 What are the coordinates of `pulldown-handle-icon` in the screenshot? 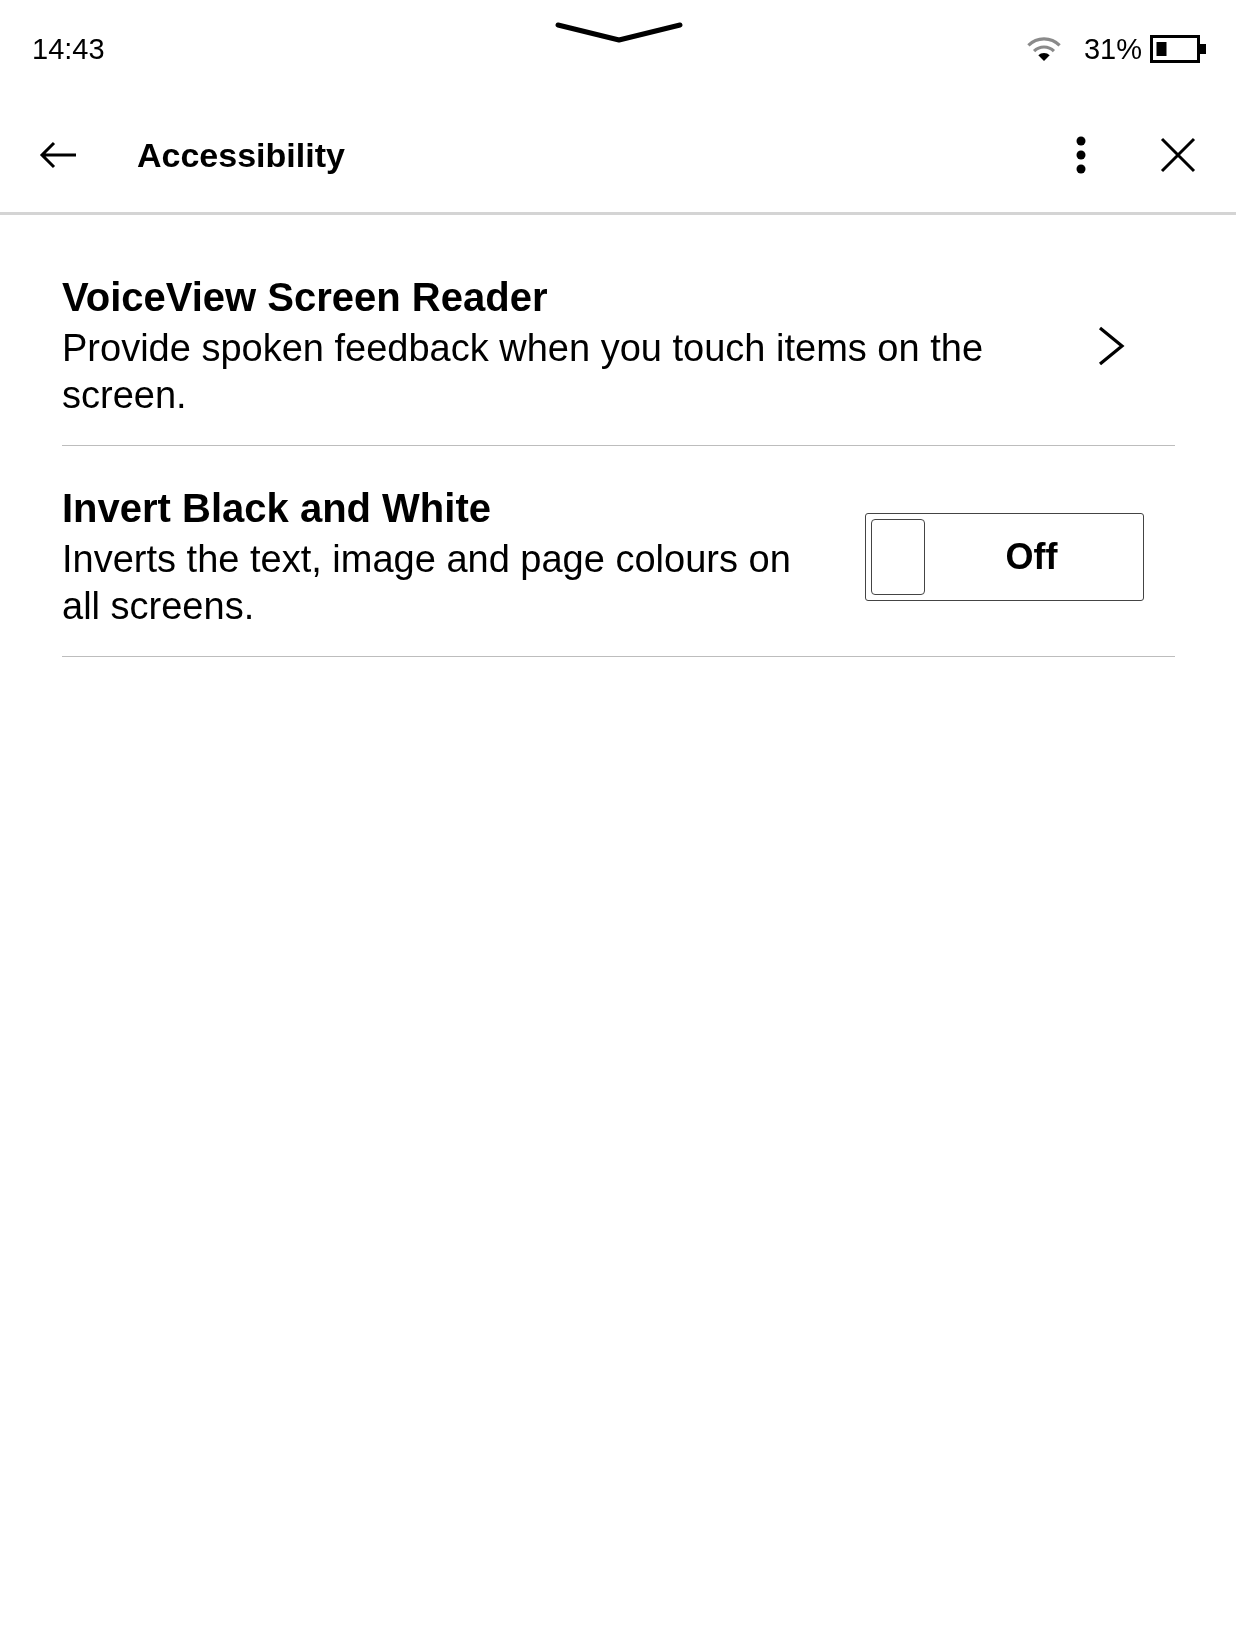 It's located at (619, 33).